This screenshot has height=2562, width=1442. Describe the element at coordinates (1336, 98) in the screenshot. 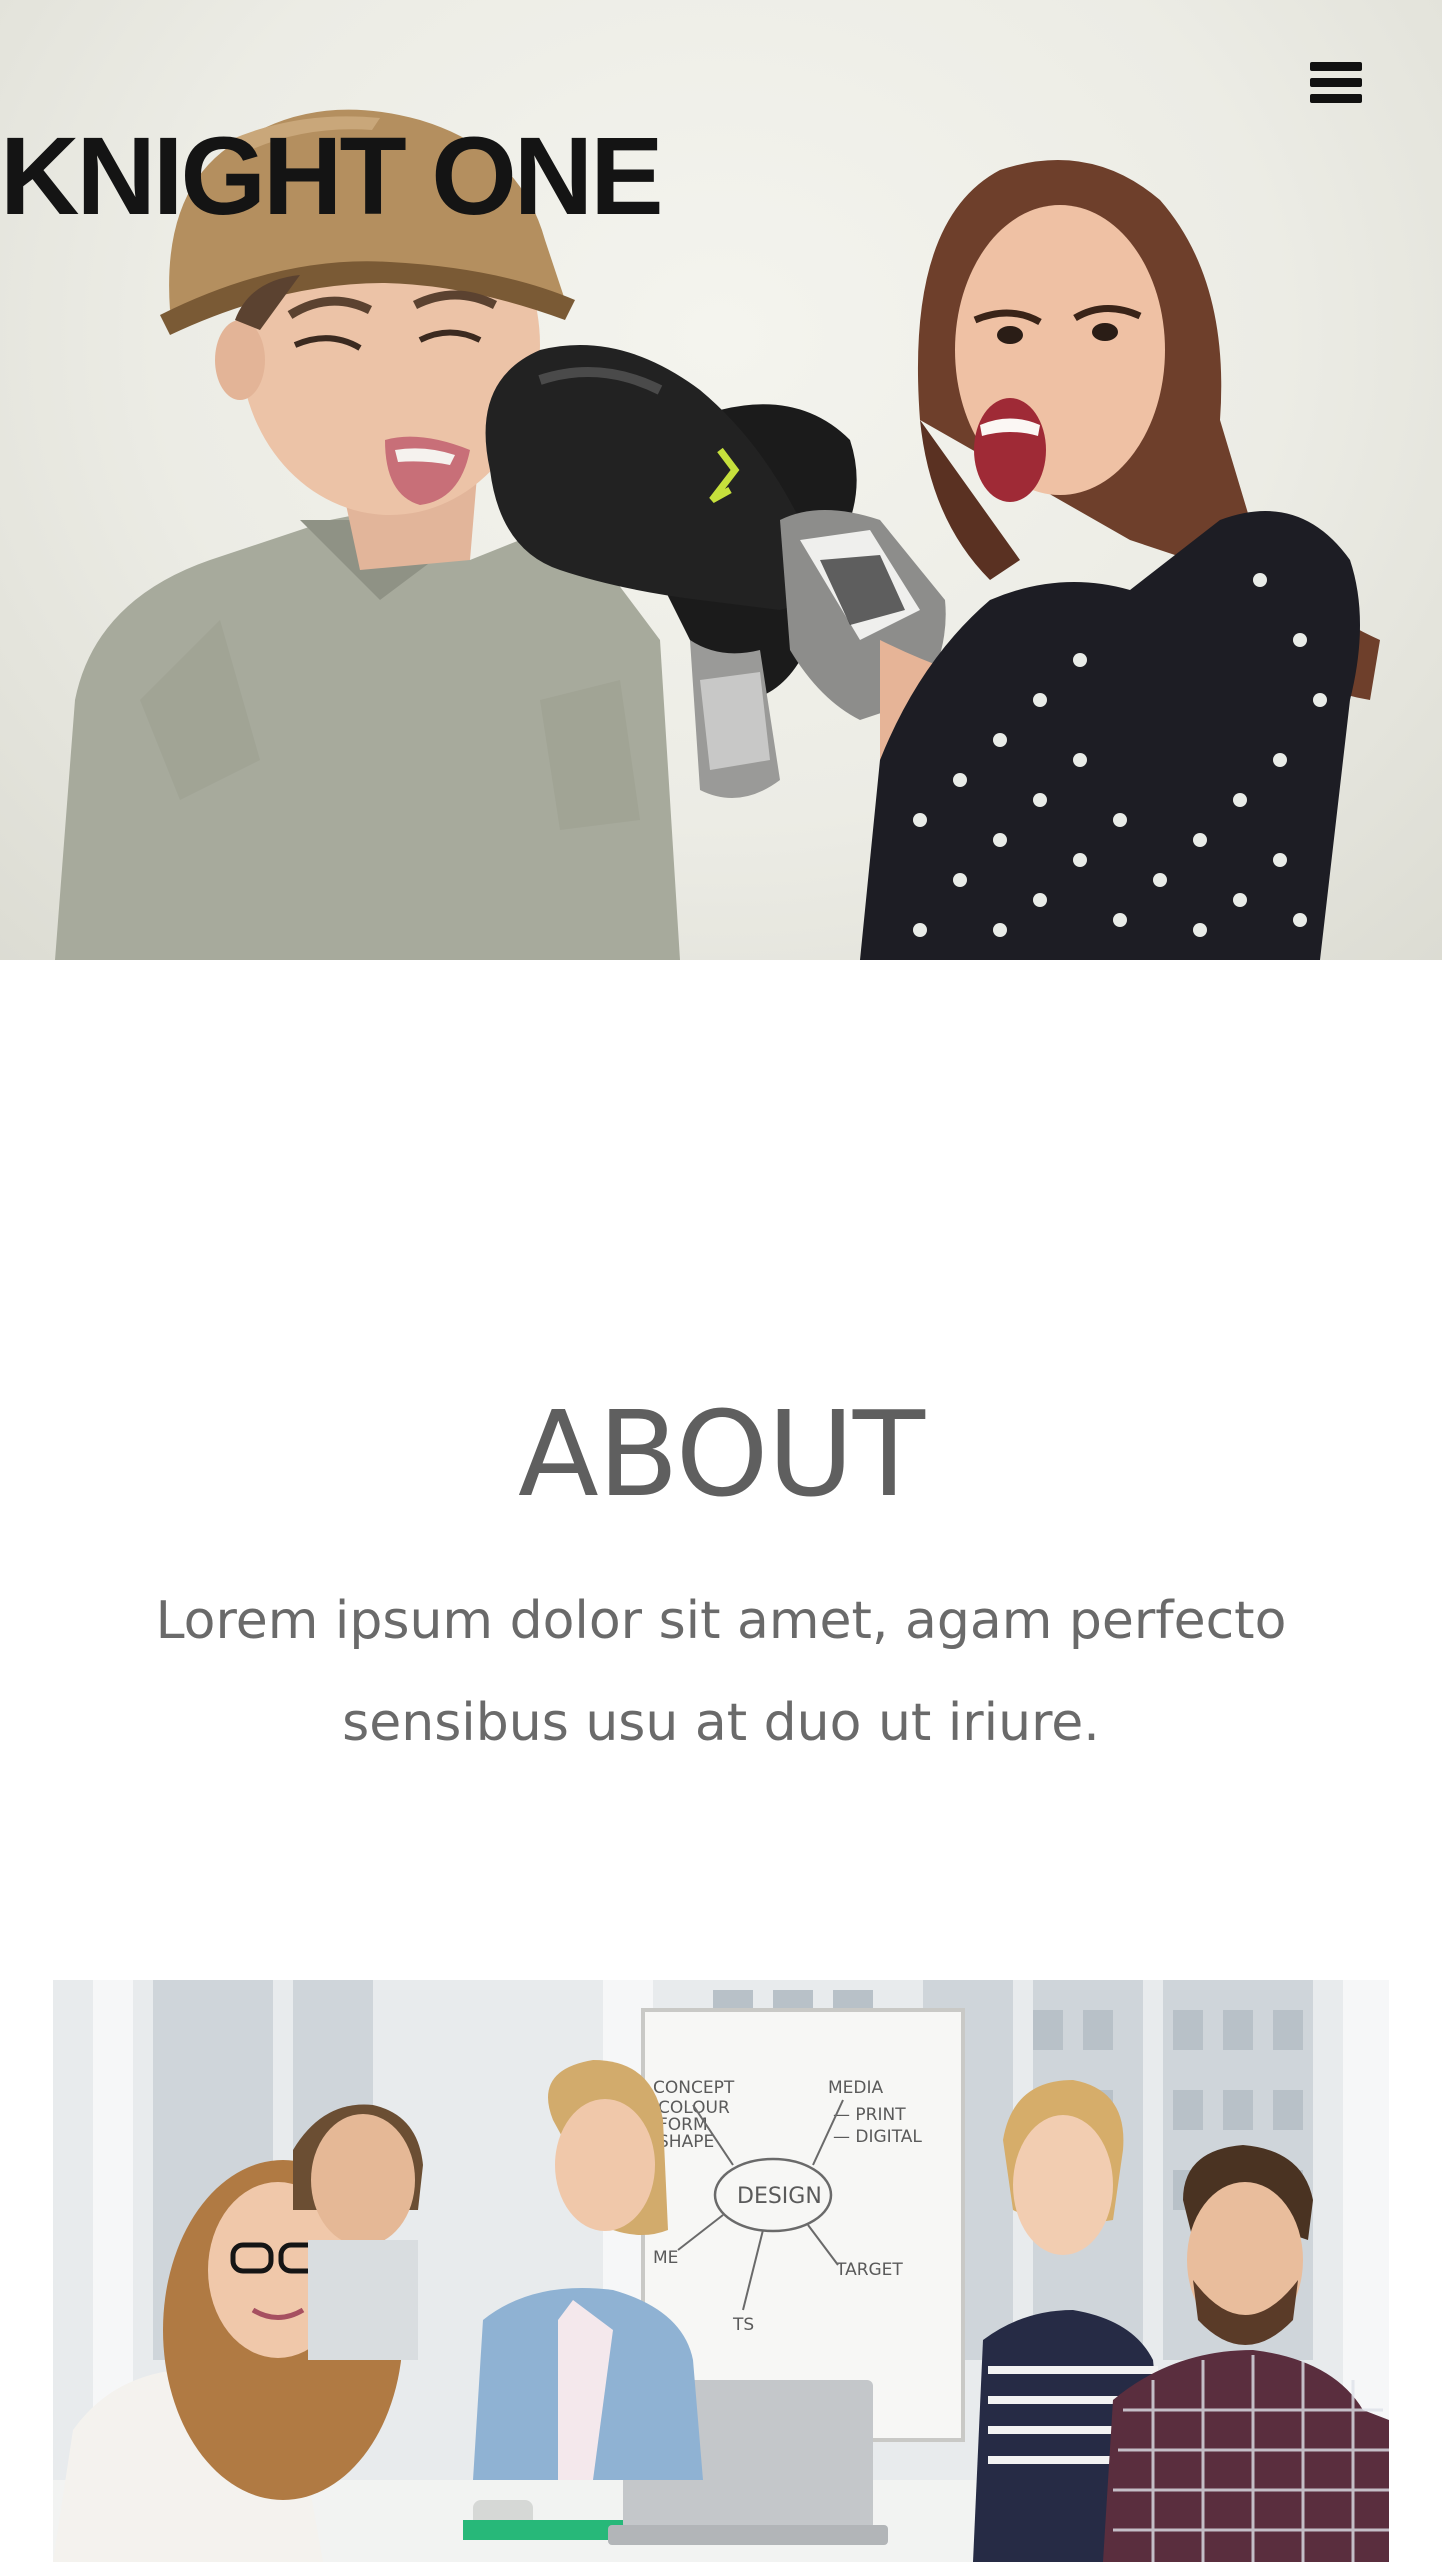

I see `menu-bar-bottom` at that location.